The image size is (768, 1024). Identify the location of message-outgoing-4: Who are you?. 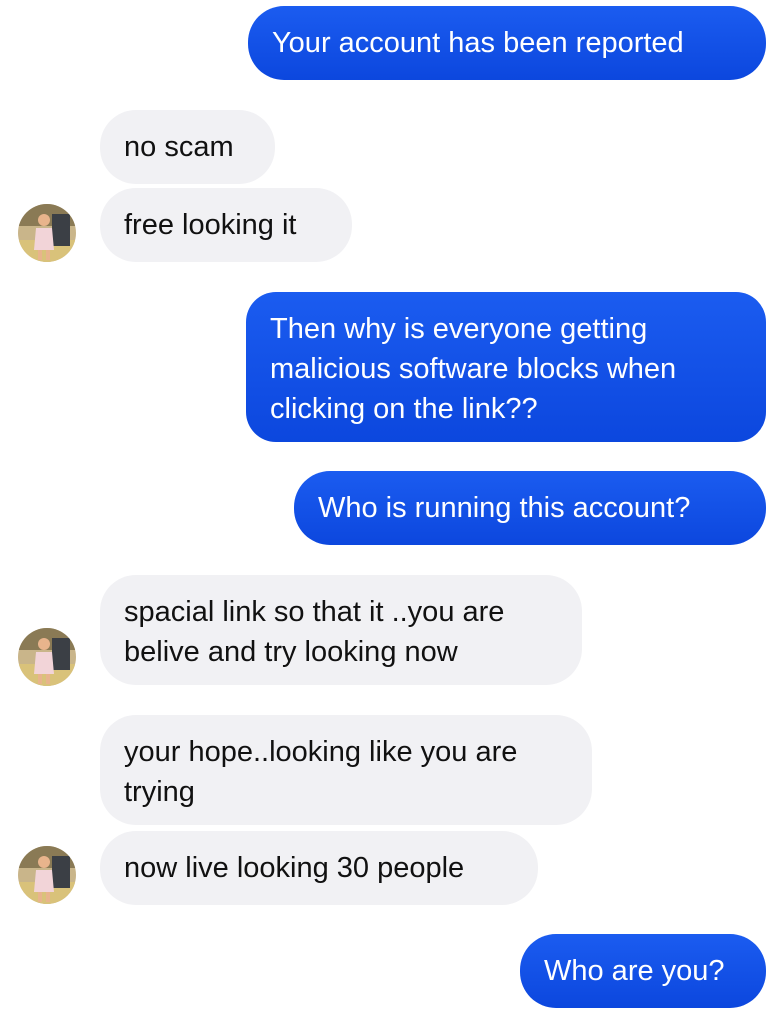
(643, 971).